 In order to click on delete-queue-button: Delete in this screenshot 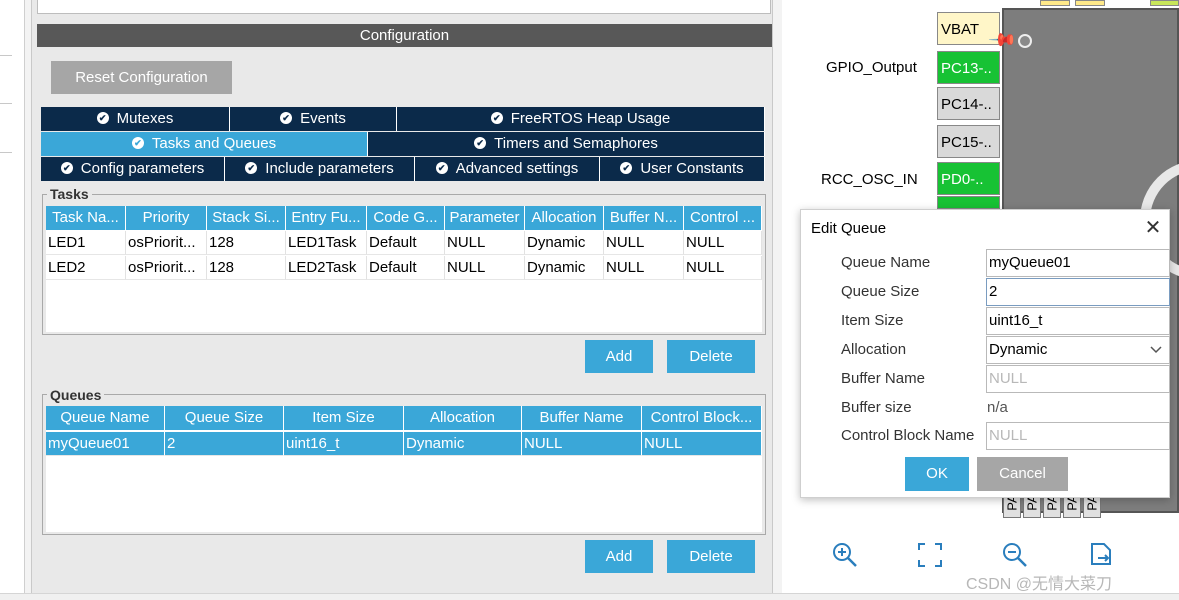, I will do `click(711, 556)`.